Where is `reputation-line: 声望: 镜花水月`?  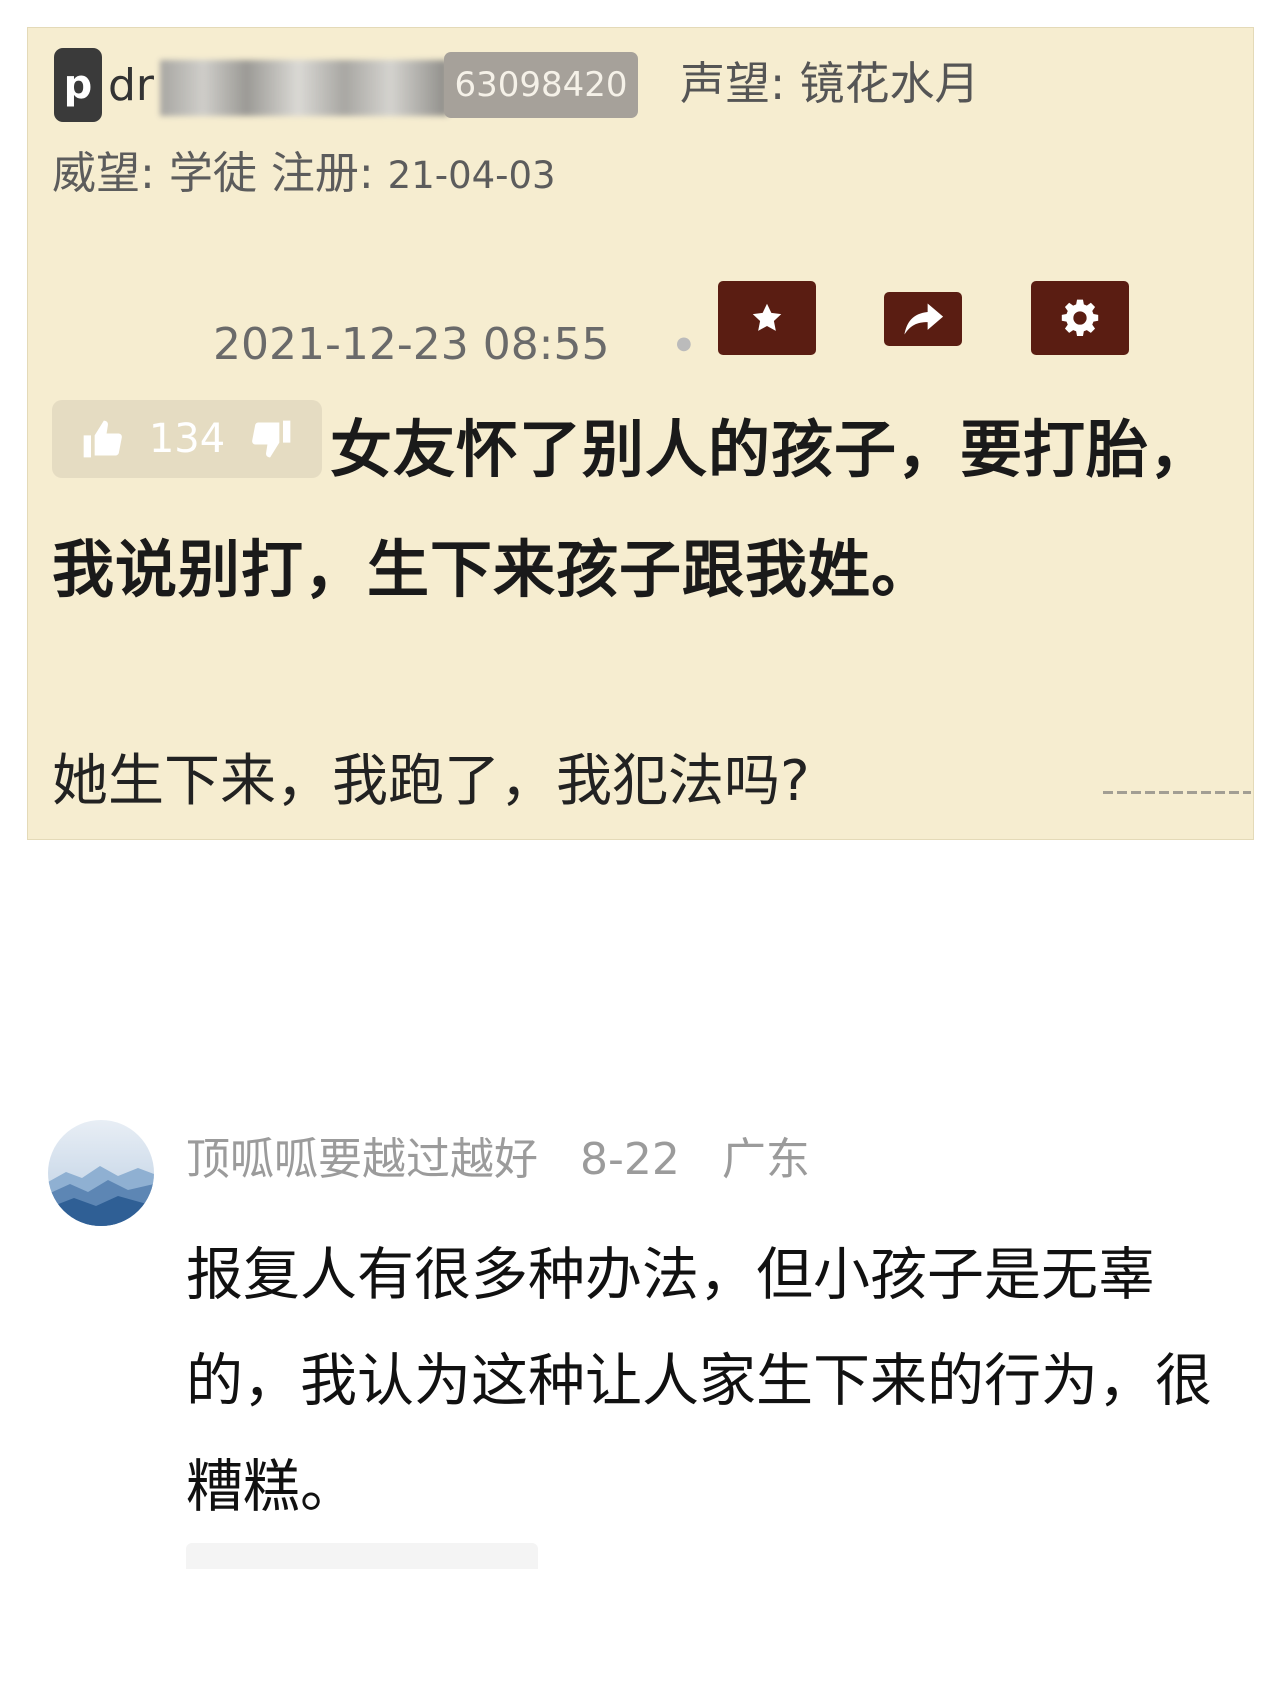
reputation-line: 声望: 镜花水月 is located at coordinates (830, 84).